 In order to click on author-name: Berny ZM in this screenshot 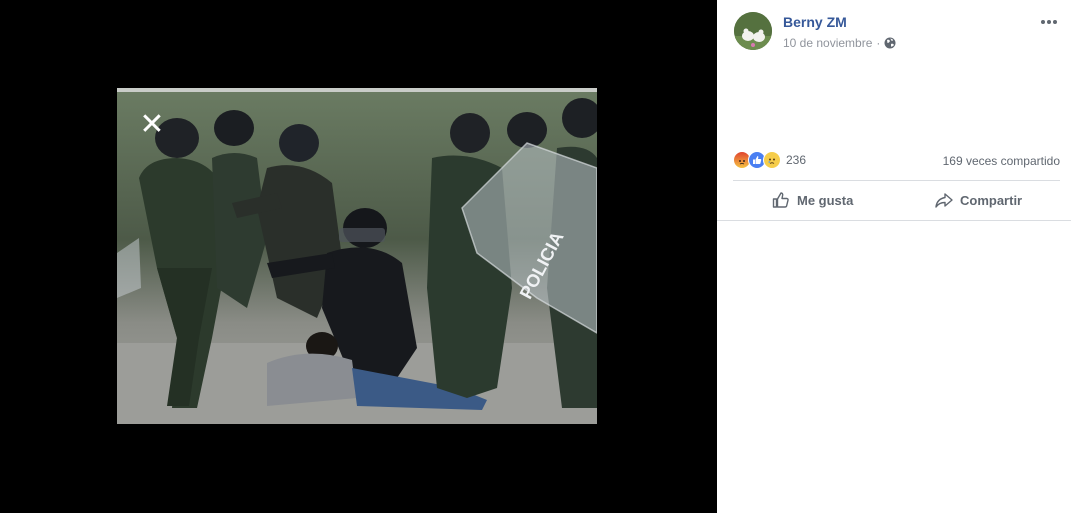, I will do `click(815, 22)`.